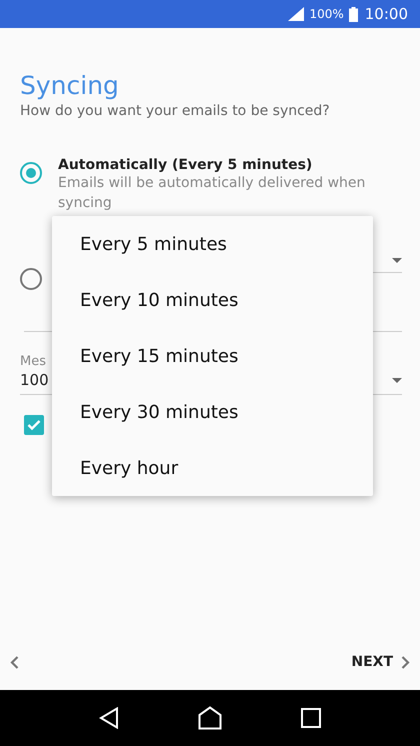  Describe the element at coordinates (212, 412) in the screenshot. I see `menu-item: Every 30 minutes` at that location.